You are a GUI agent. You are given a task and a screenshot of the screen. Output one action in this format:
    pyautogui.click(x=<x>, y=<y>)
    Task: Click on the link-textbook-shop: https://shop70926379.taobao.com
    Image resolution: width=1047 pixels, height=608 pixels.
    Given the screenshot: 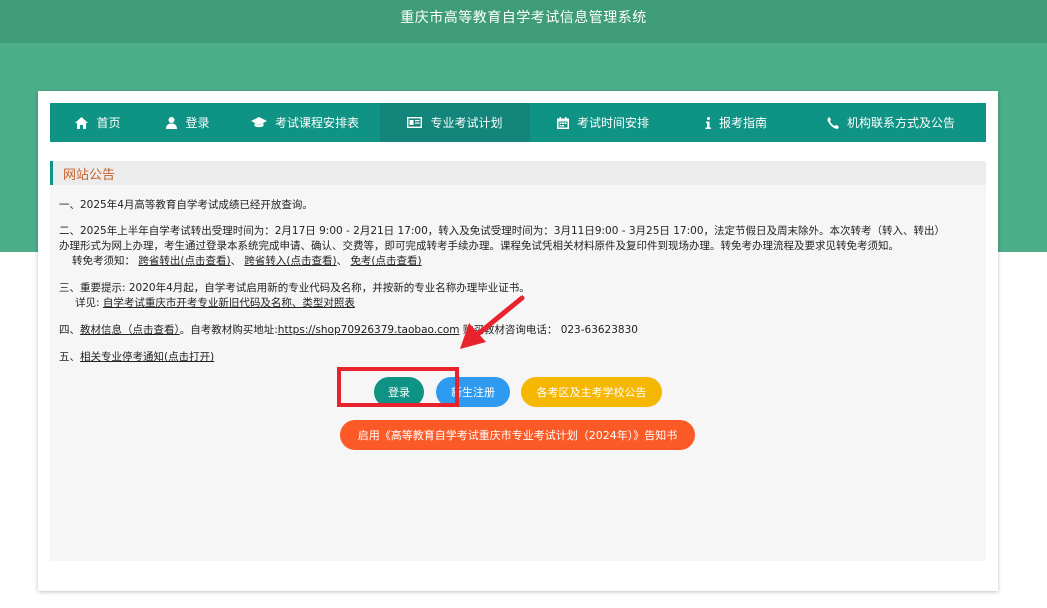 What is the action you would take?
    pyautogui.click(x=369, y=330)
    